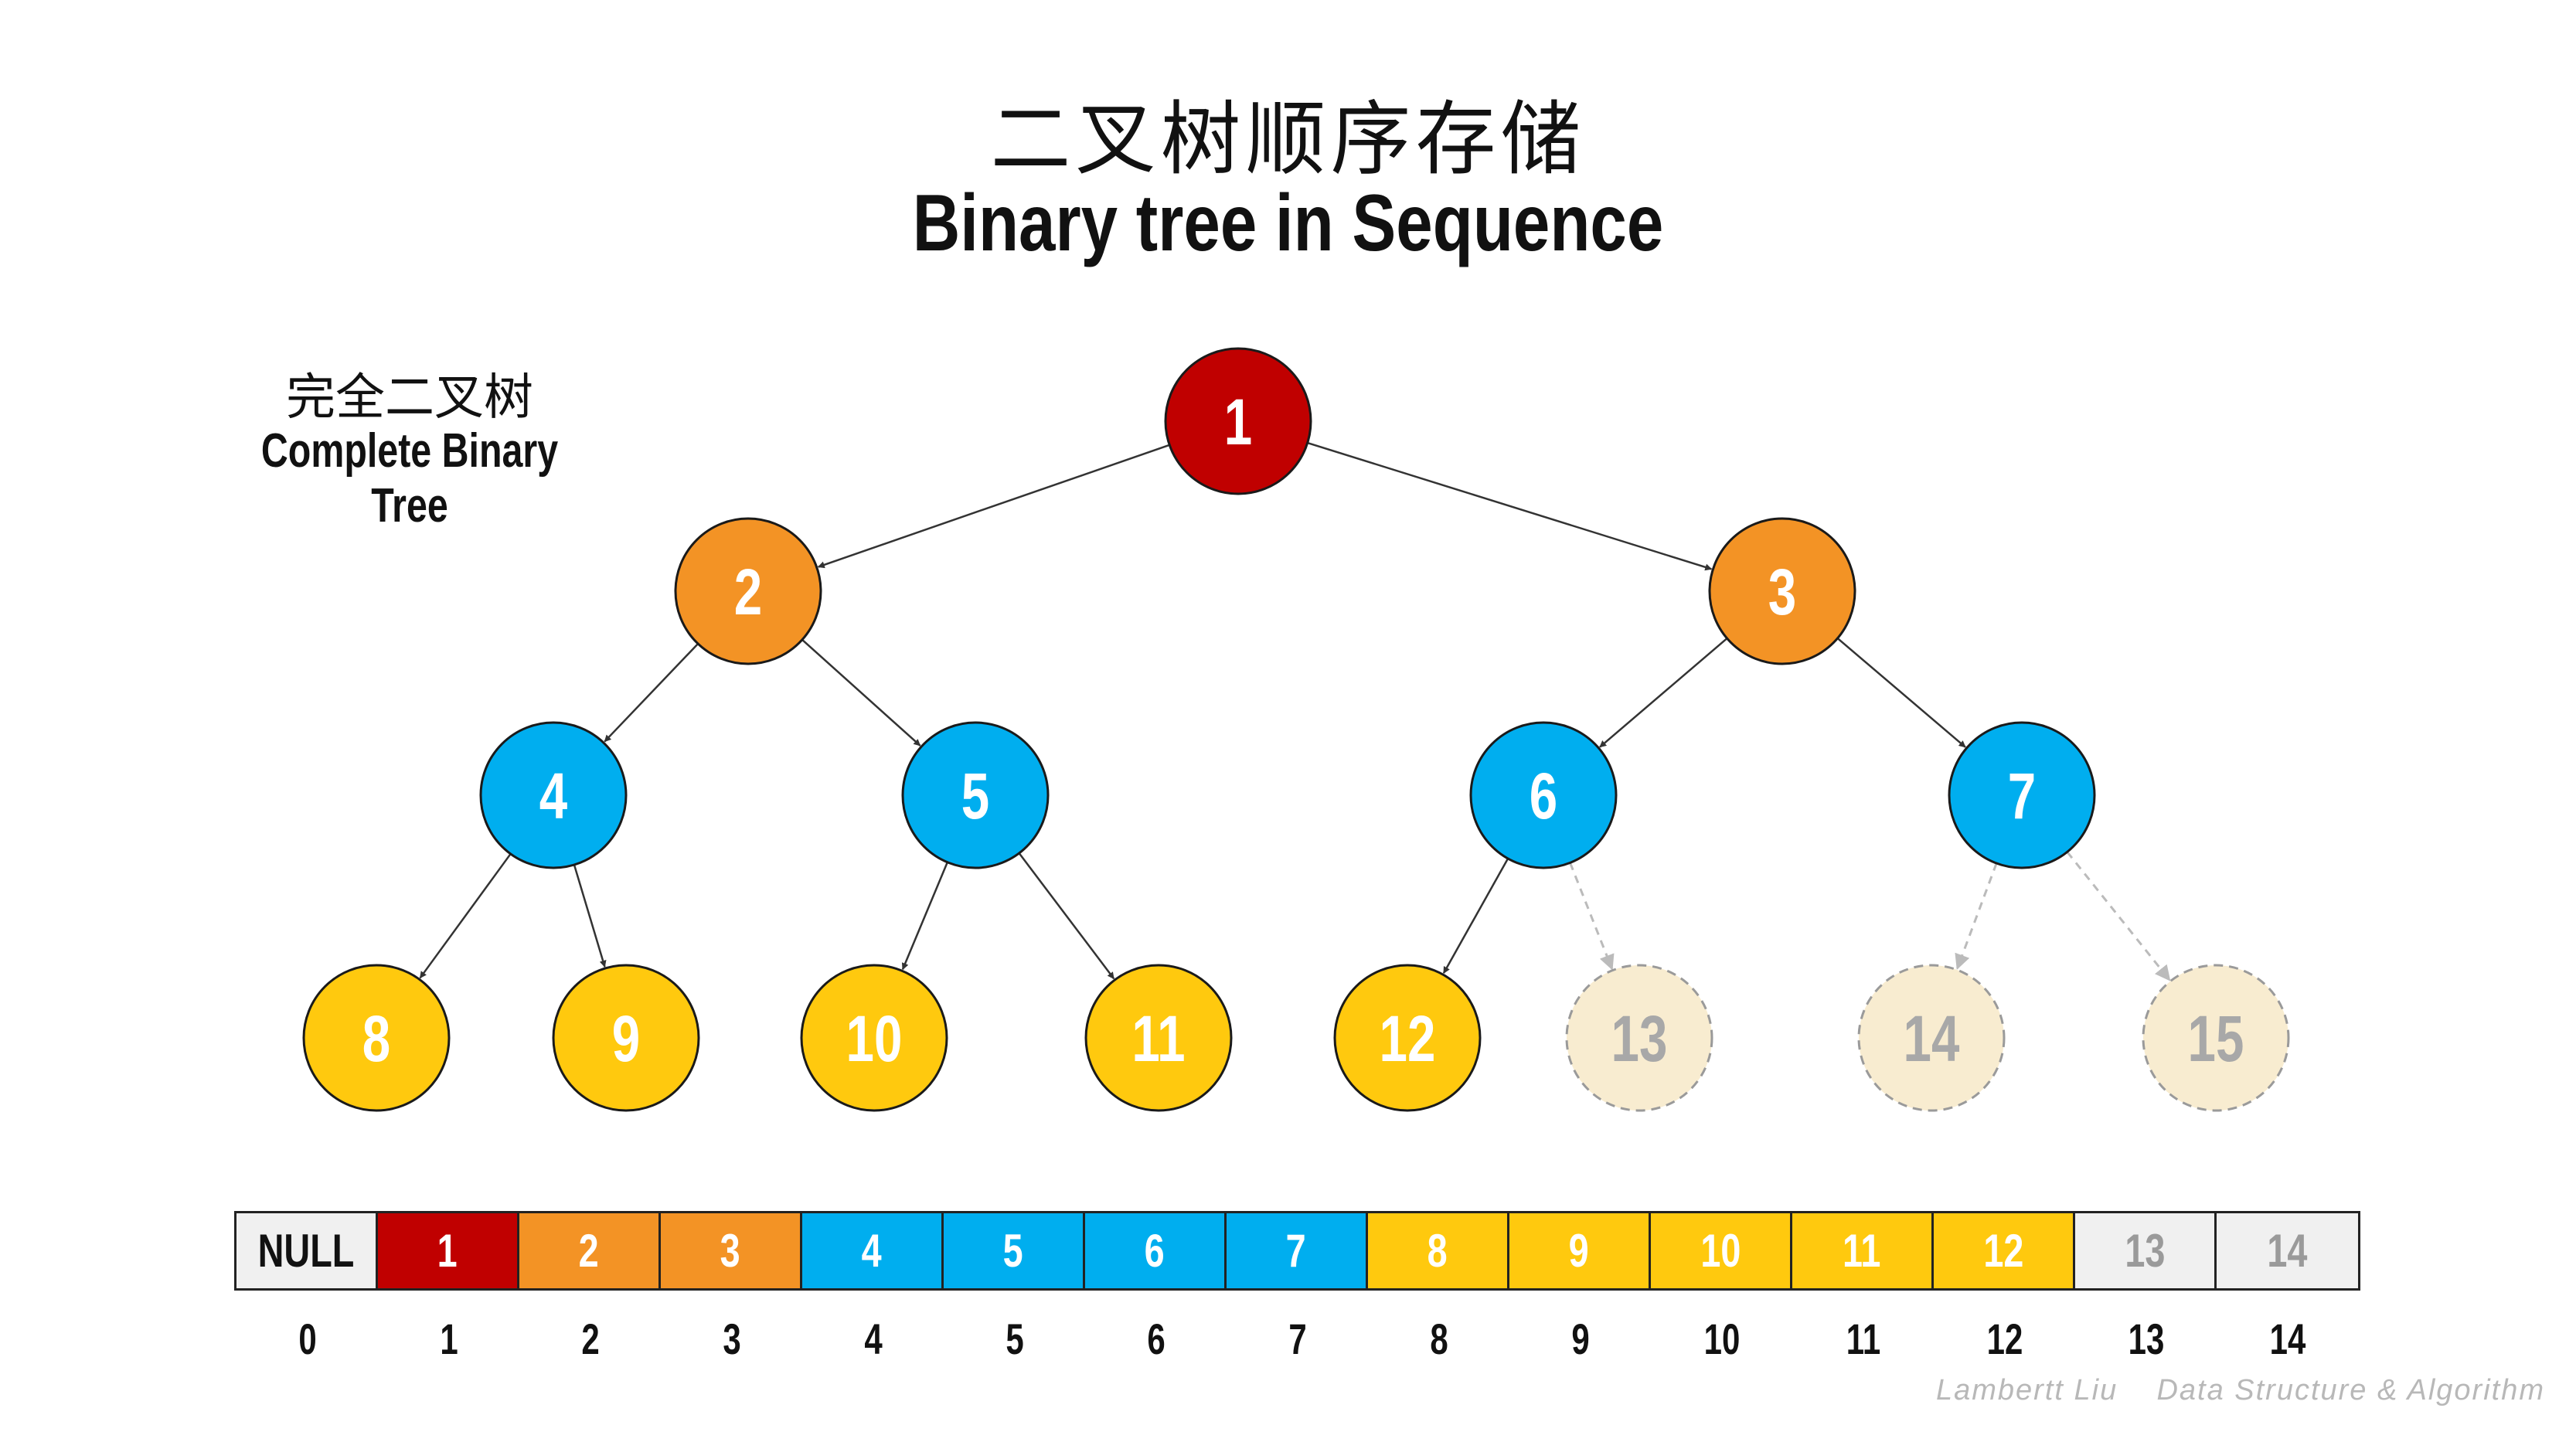 This screenshot has width=2576, height=1449. I want to click on tree-node-15: 15, so click(2216, 1038).